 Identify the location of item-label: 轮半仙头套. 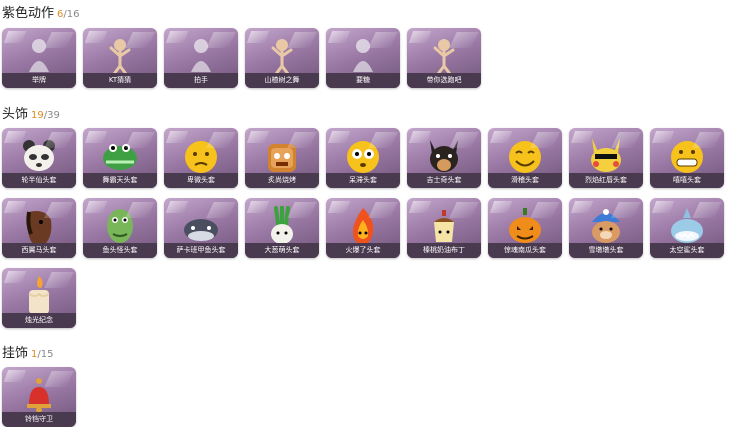
(39, 180).